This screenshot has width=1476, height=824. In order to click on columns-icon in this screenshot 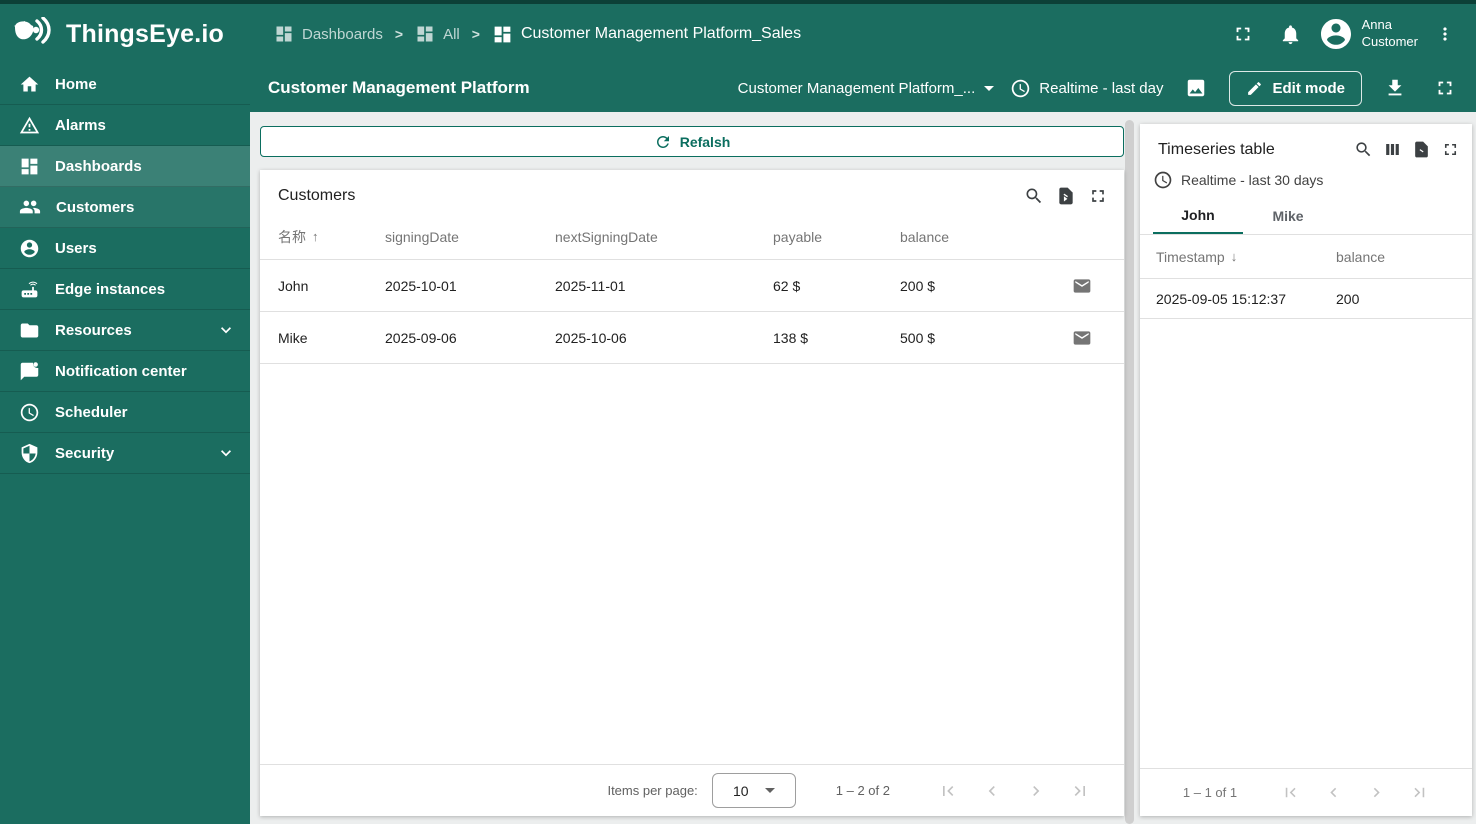, I will do `click(1392, 149)`.